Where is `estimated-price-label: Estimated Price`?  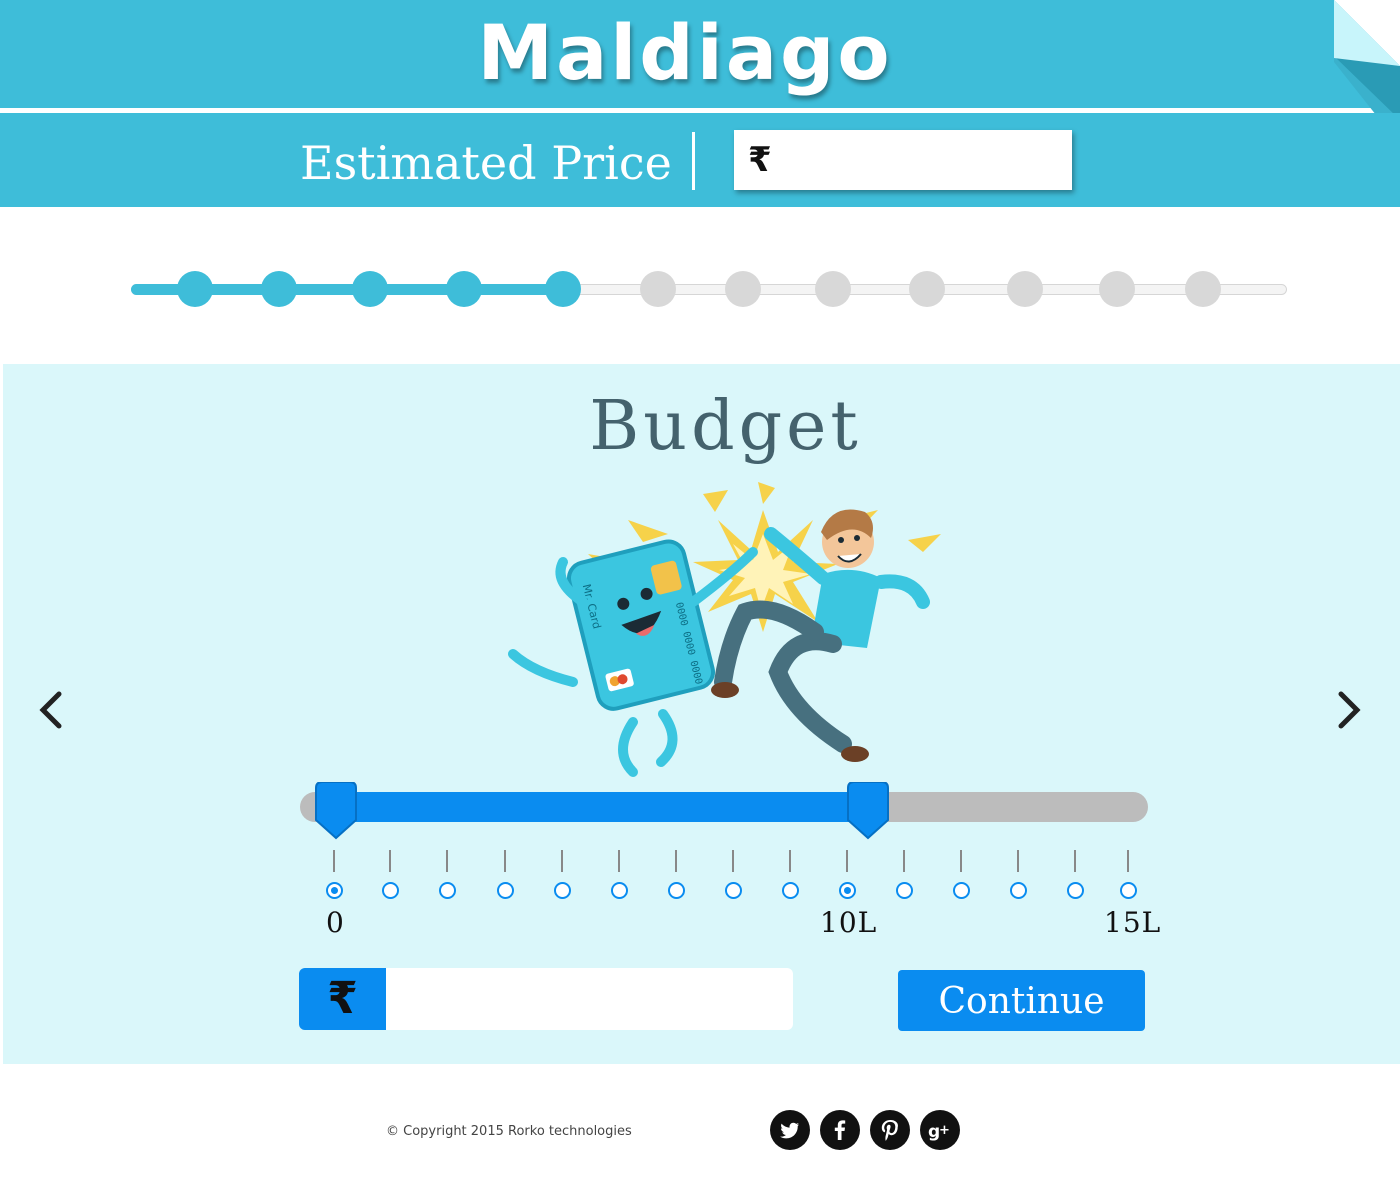
estimated-price-label: Estimated Price is located at coordinates (486, 163).